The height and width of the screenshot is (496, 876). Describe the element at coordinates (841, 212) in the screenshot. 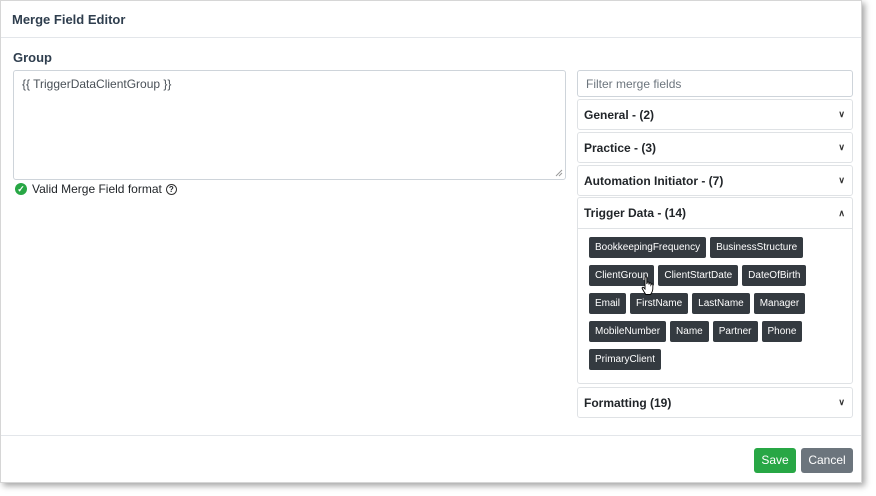

I see `chevron-up-icon: ∧` at that location.